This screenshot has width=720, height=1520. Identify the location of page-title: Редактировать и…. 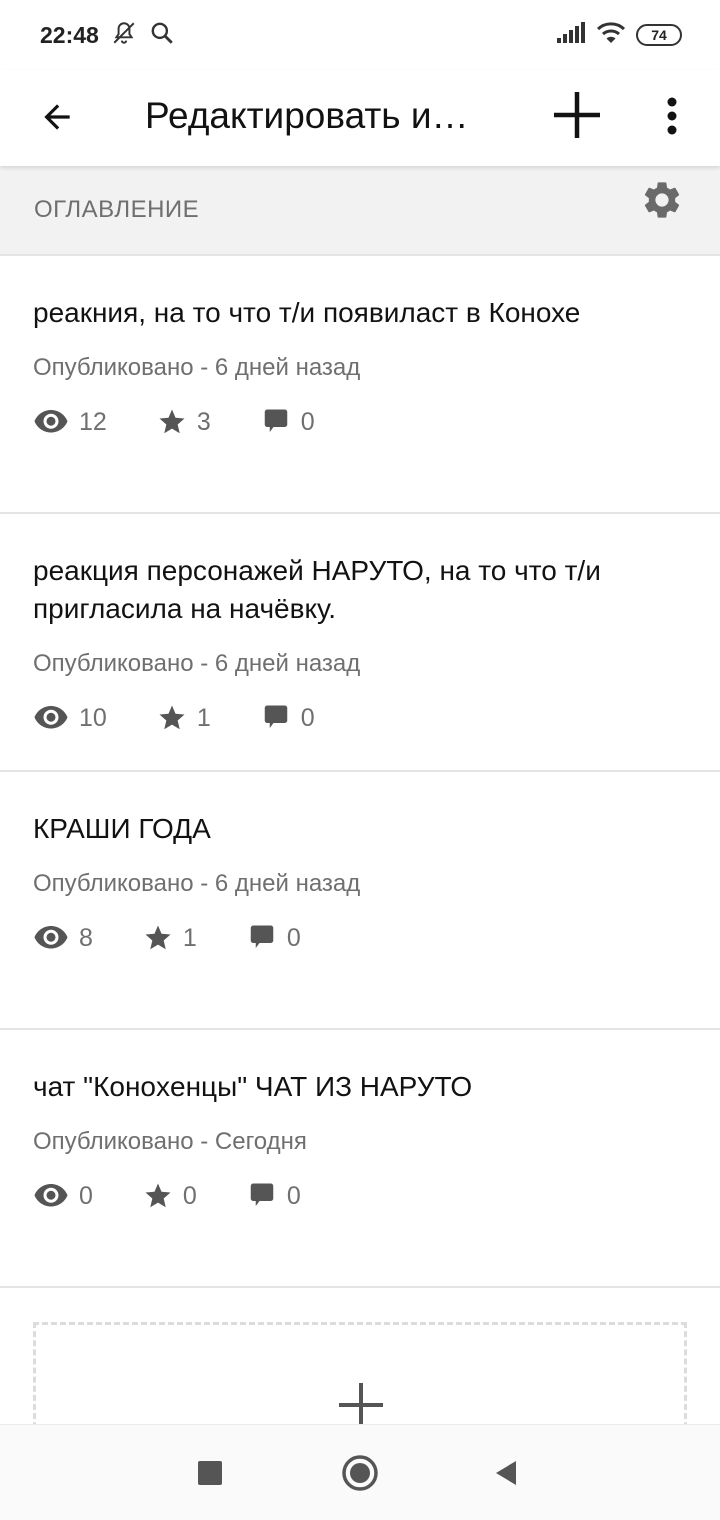
(307, 115).